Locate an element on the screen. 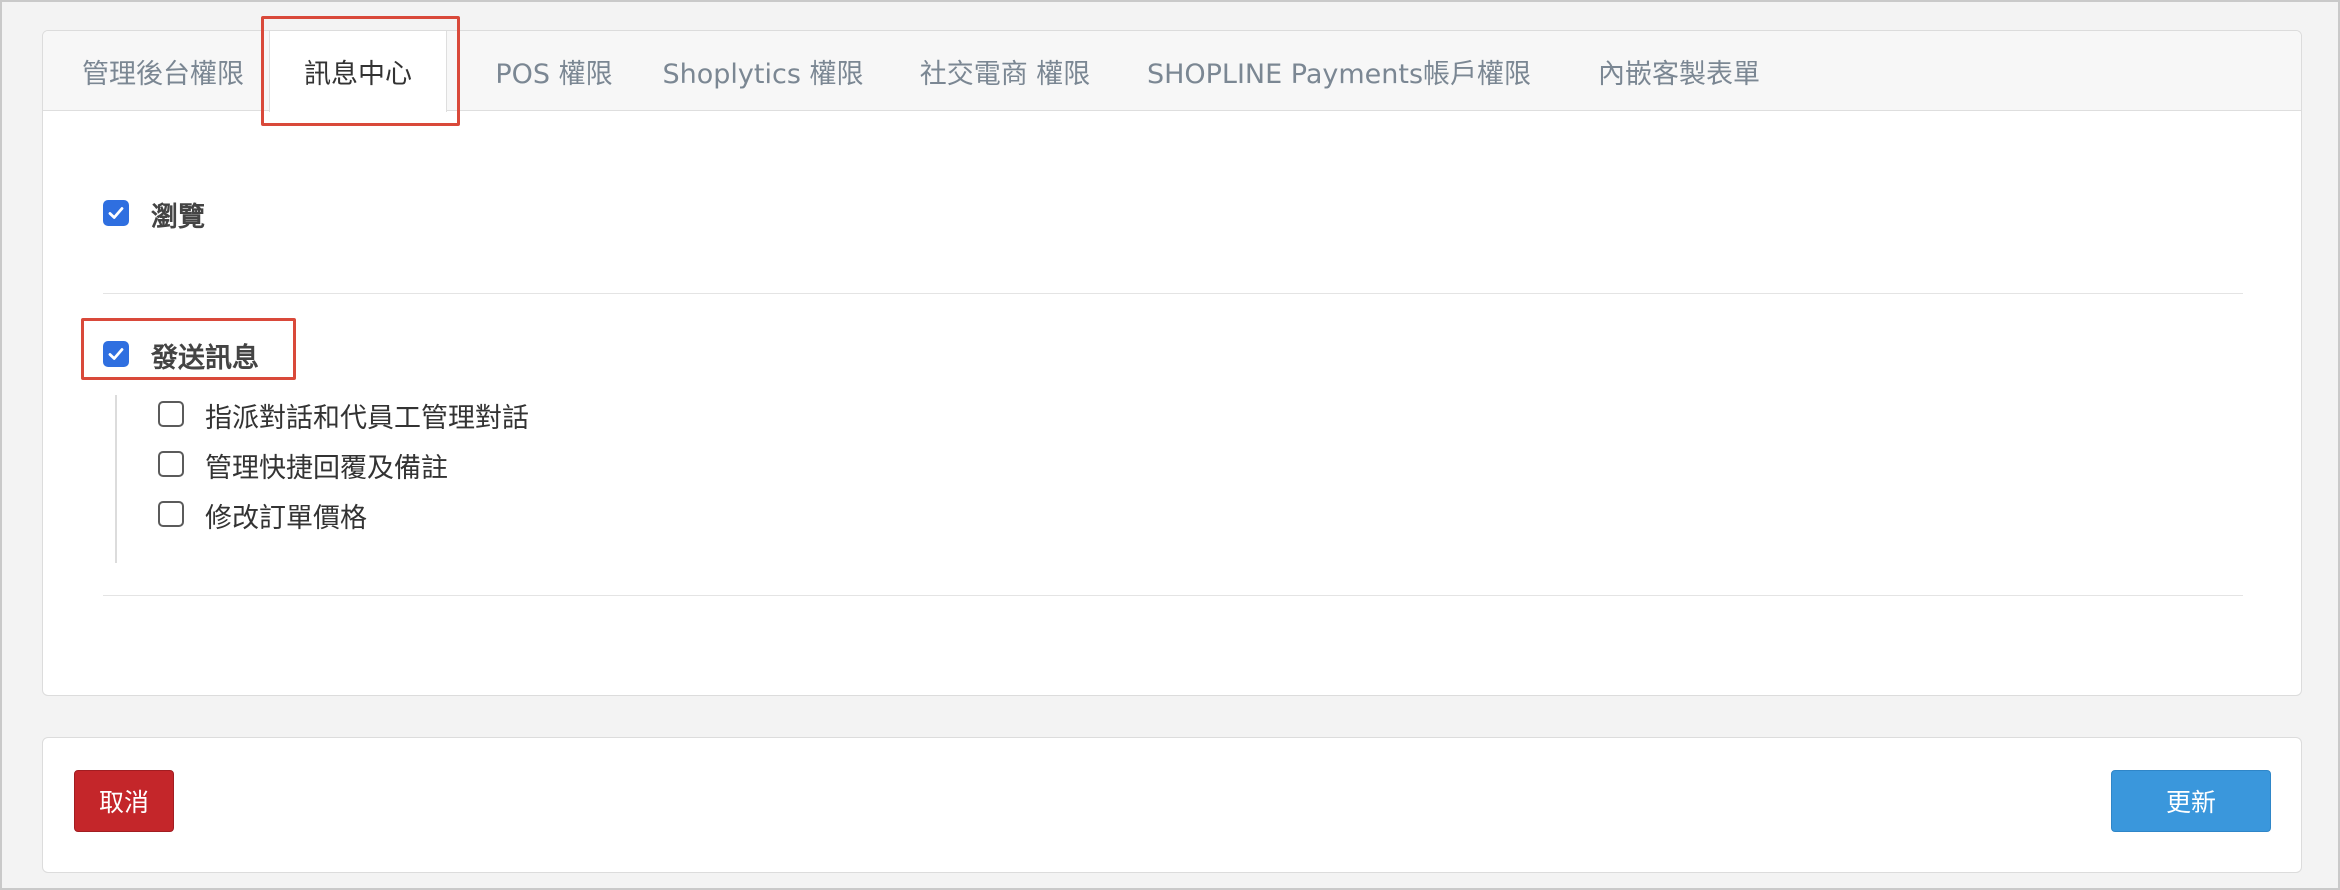  browse-checkbox is located at coordinates (116, 213).